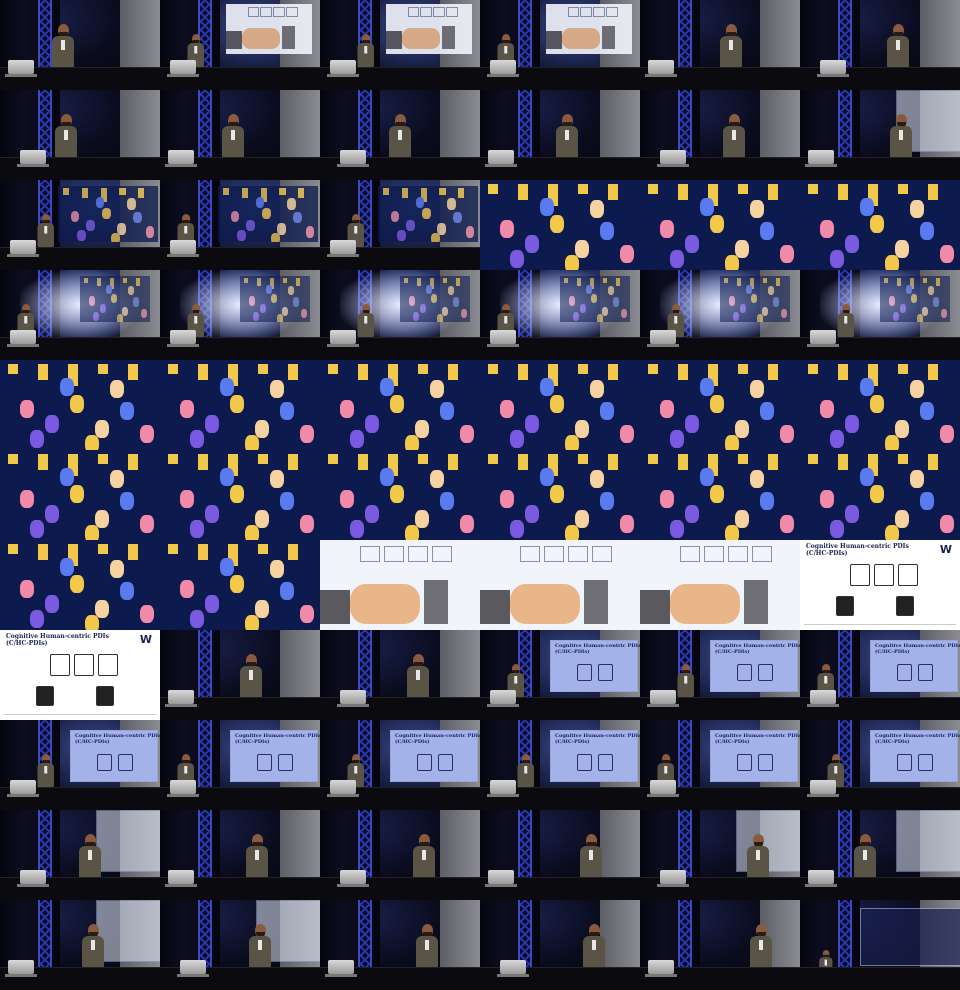  I want to click on screen-title: Cognitive Human-centric PDIs (C/HC-PDIs), so click(757, 739).